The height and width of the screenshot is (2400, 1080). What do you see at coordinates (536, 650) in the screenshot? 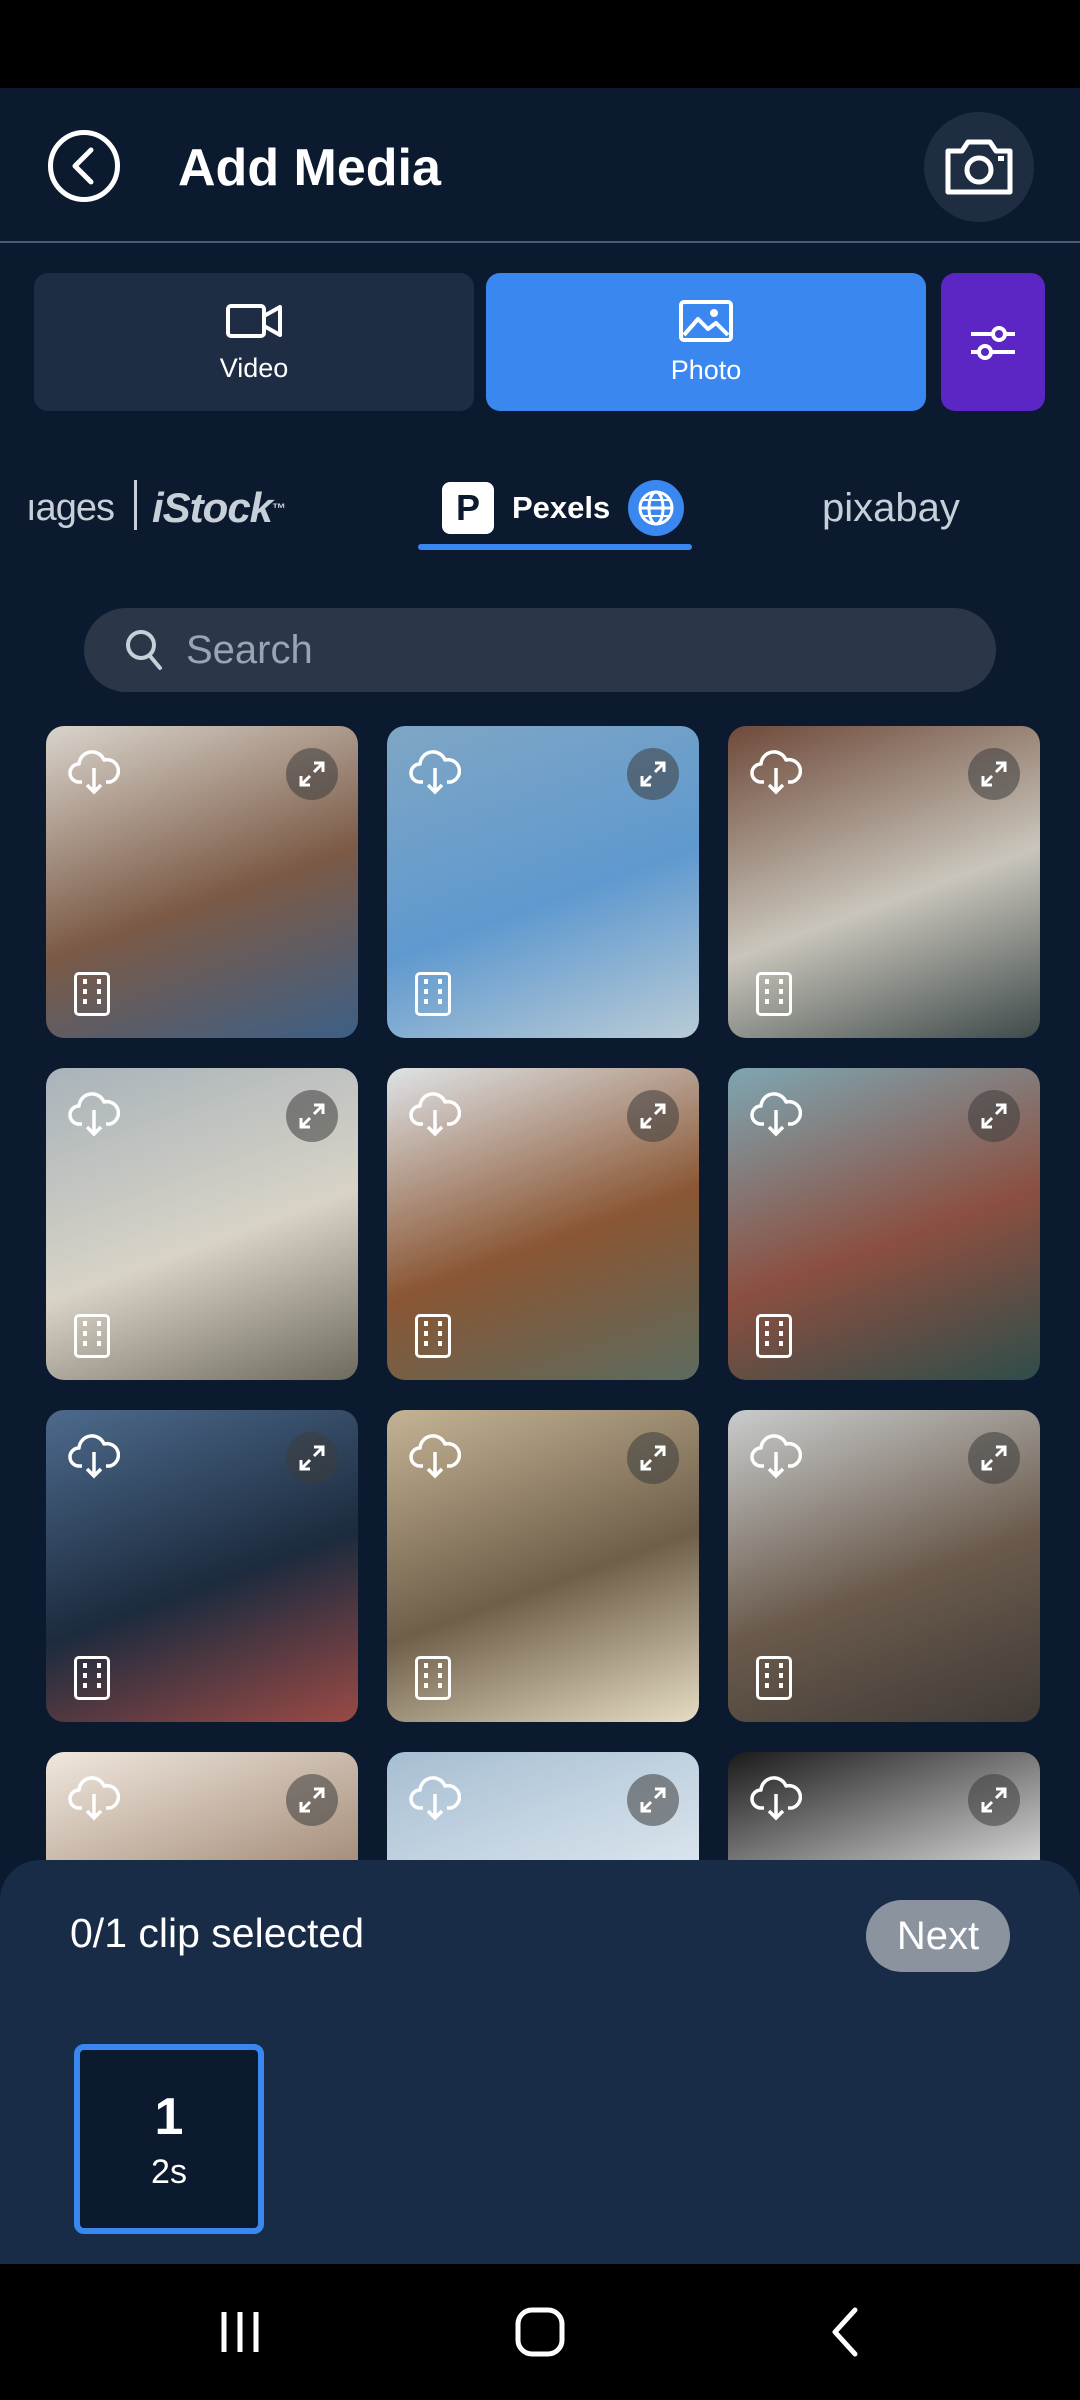
I see `search-input` at bounding box center [536, 650].